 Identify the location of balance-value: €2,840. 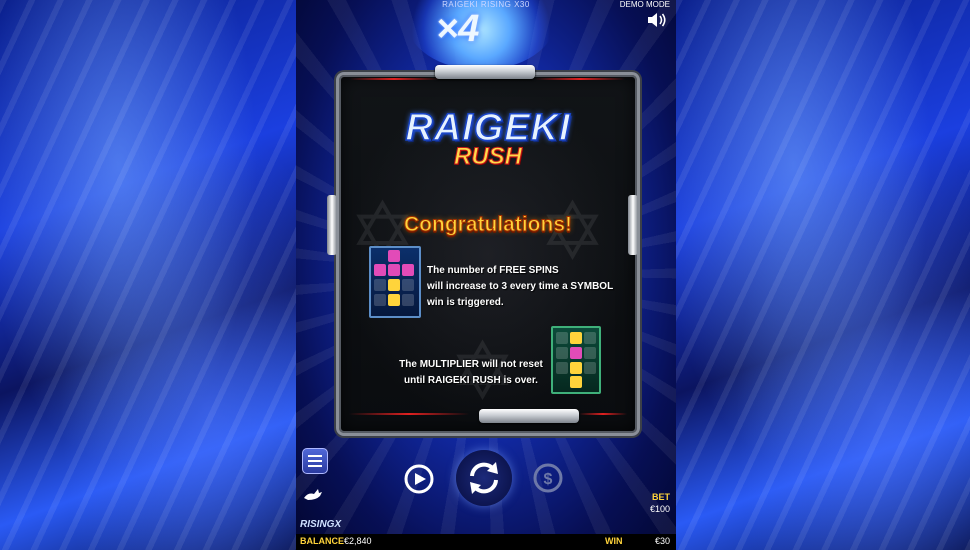
(358, 541).